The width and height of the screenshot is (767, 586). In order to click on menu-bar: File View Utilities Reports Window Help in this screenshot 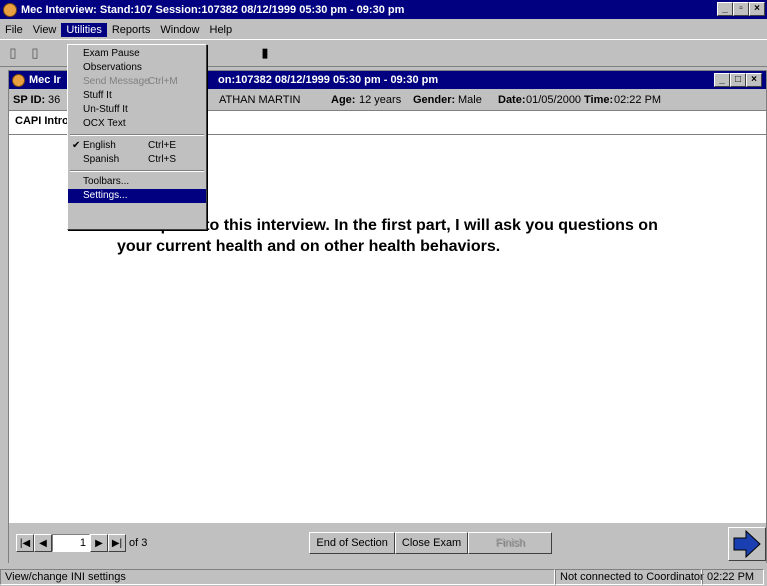, I will do `click(383, 29)`.